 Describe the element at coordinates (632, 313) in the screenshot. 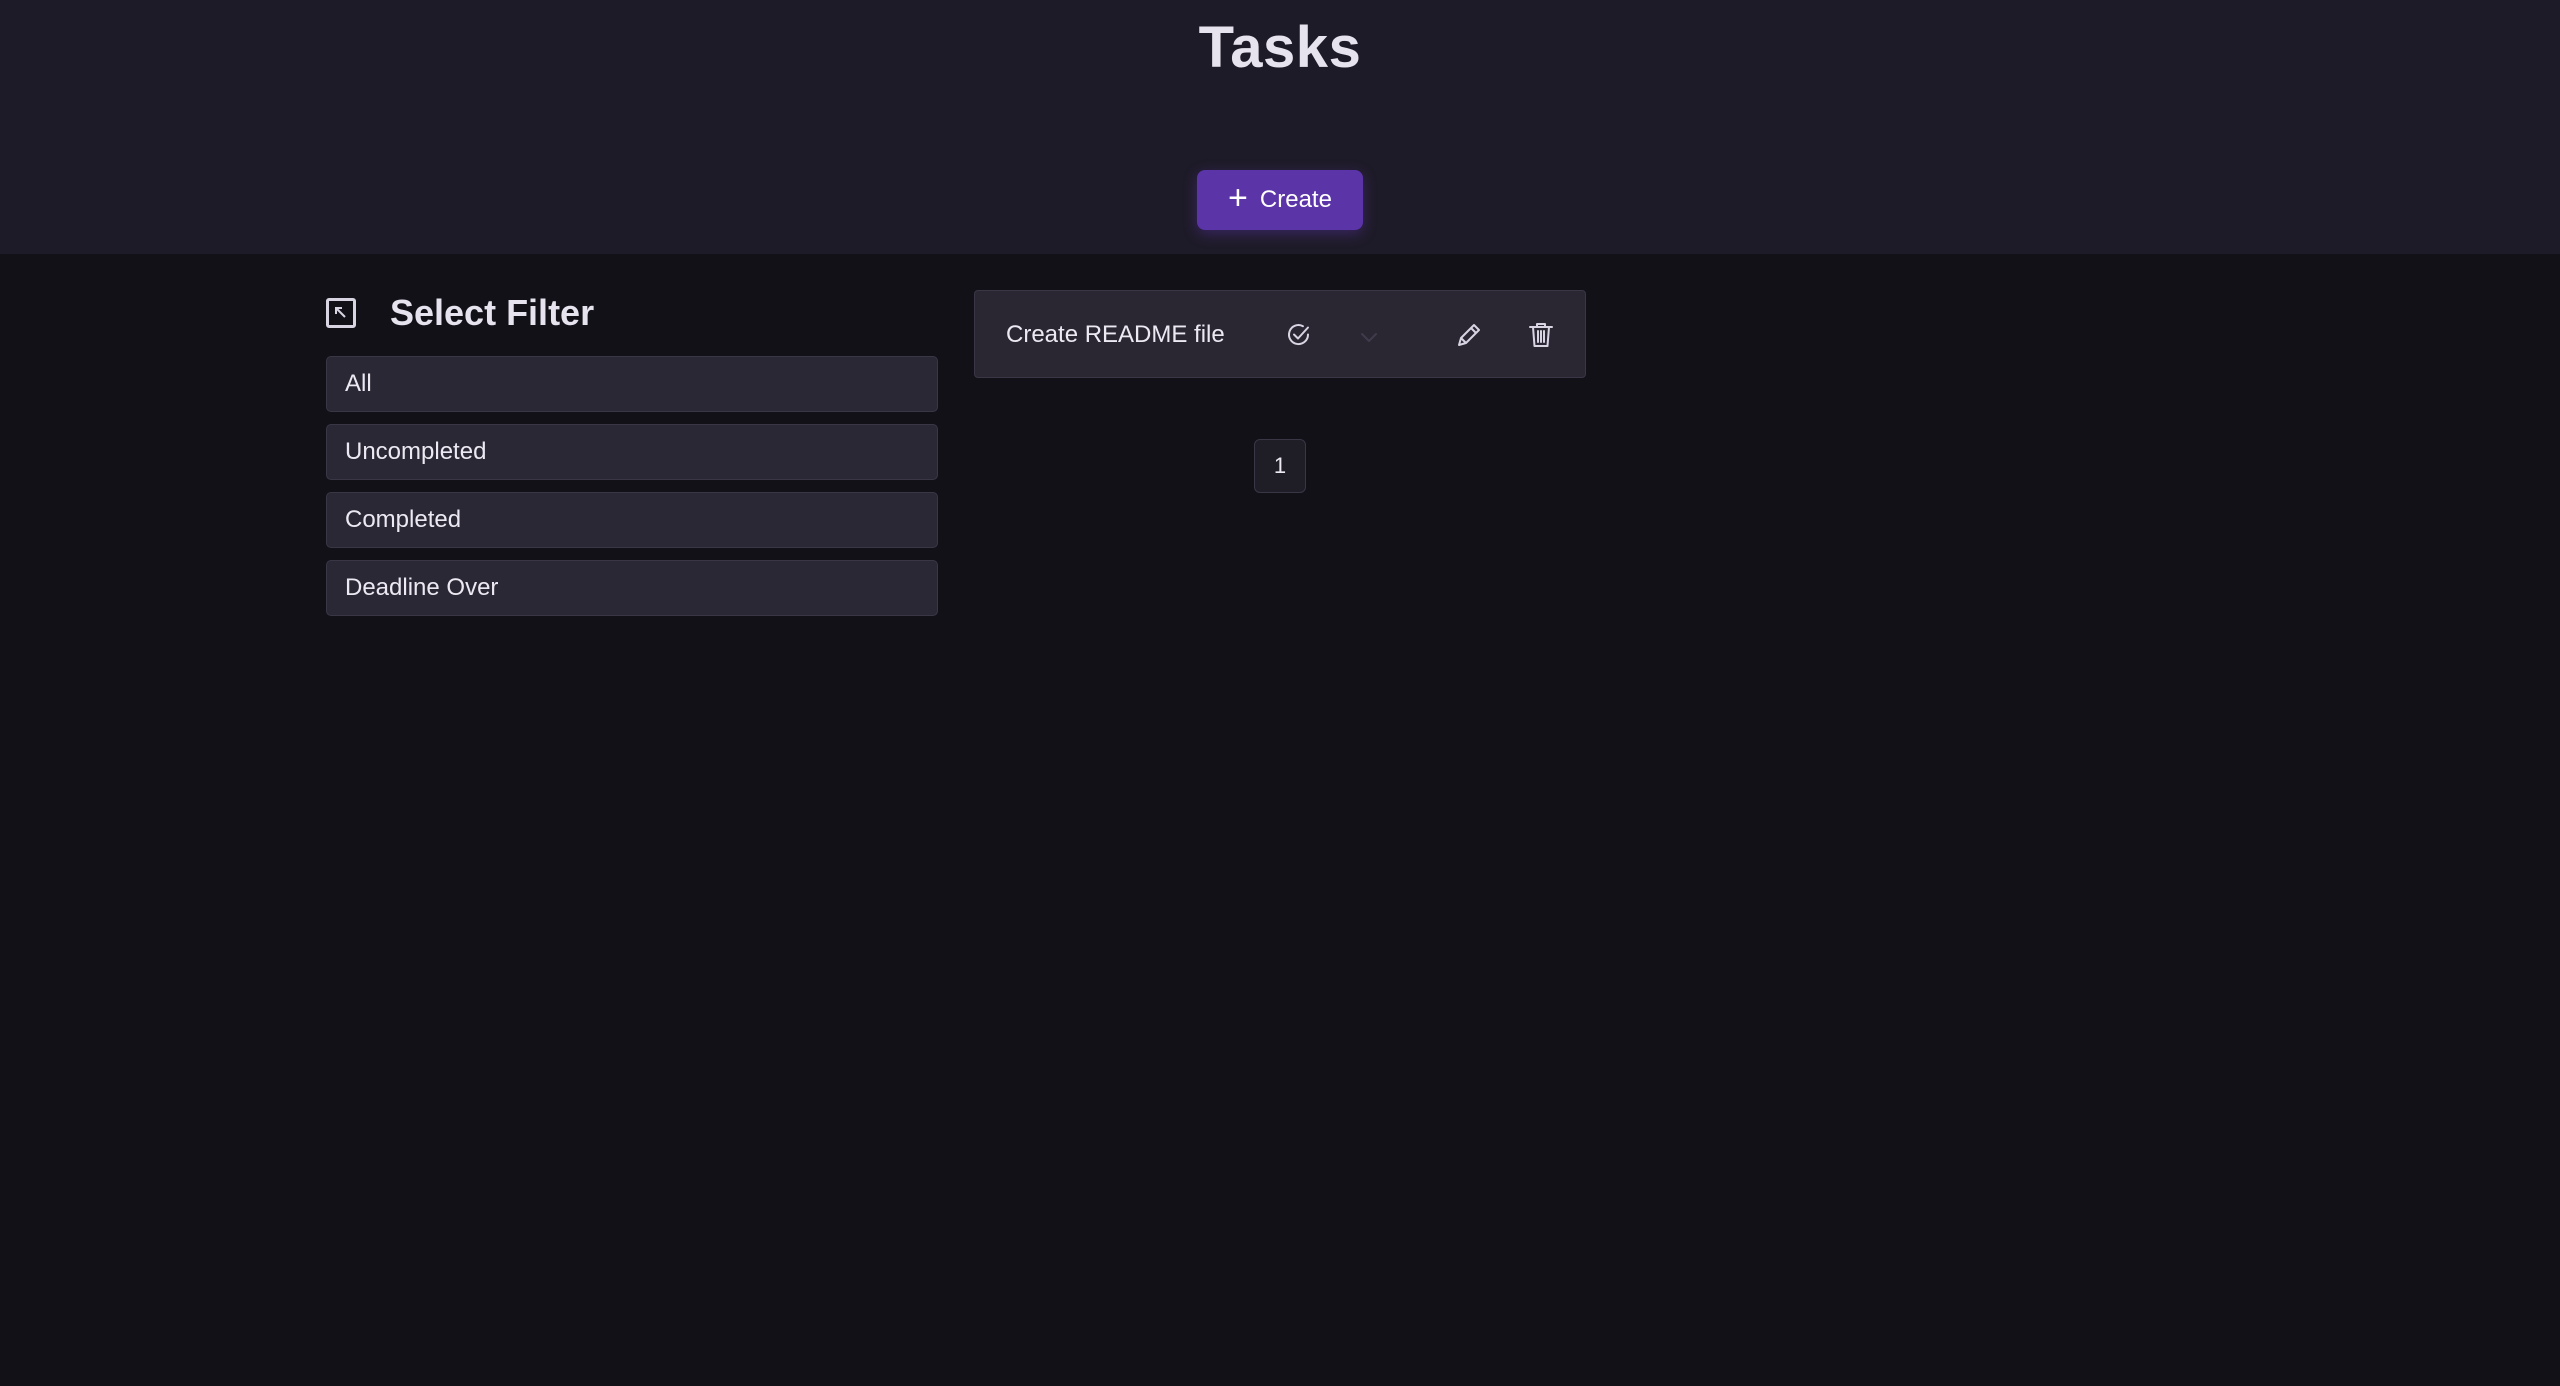

I see `filter-header: Select Filter` at that location.